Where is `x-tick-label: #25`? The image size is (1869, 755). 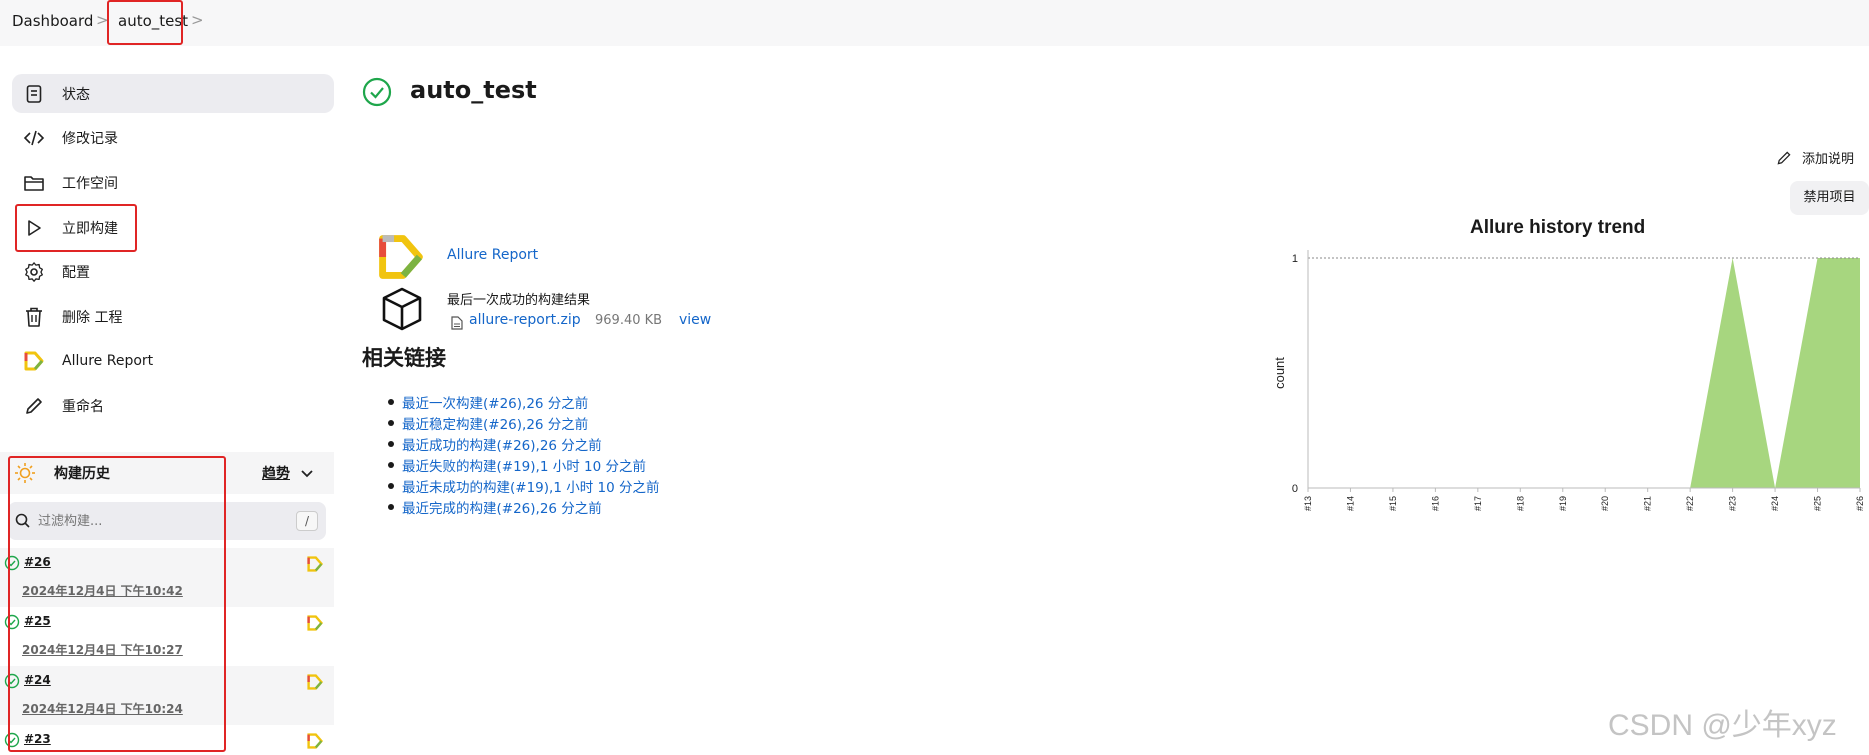 x-tick-label: #25 is located at coordinates (1818, 503).